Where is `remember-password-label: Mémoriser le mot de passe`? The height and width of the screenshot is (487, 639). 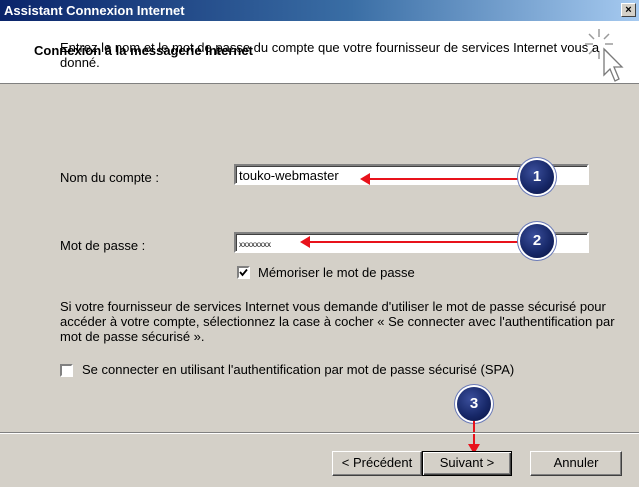
remember-password-label: Mémoriser le mot de passe is located at coordinates (336, 272).